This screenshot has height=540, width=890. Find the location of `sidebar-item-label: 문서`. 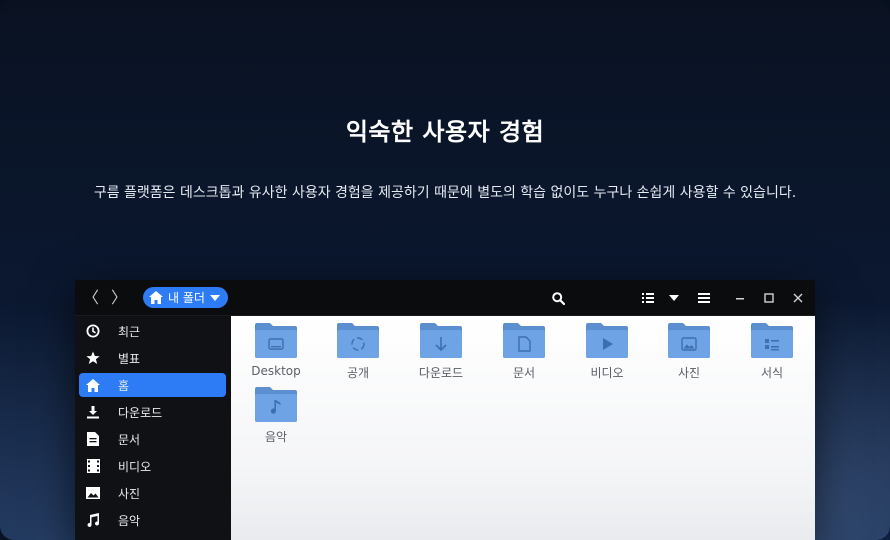

sidebar-item-label: 문서 is located at coordinates (129, 439).